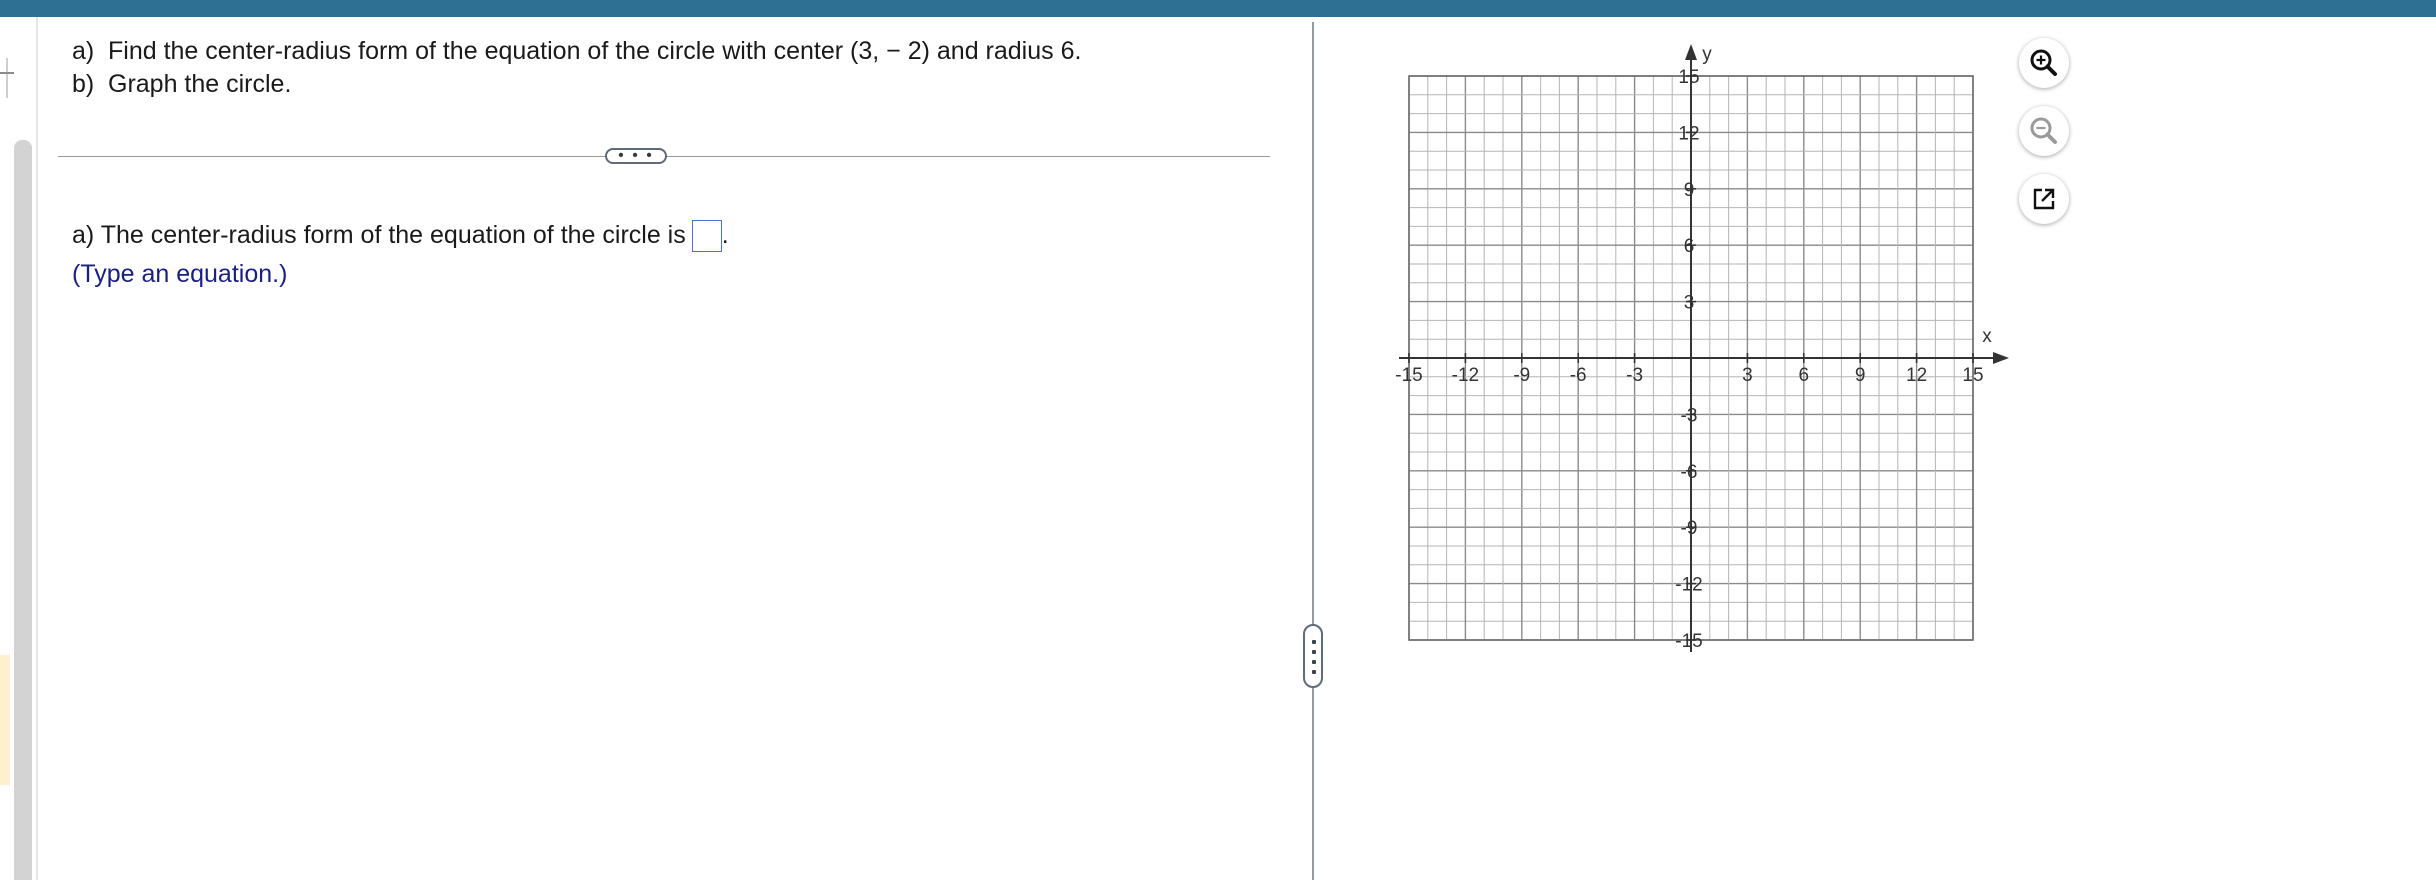 This screenshot has height=880, width=2436. What do you see at coordinates (1707, 54) in the screenshot?
I see `y-axis-label: y` at bounding box center [1707, 54].